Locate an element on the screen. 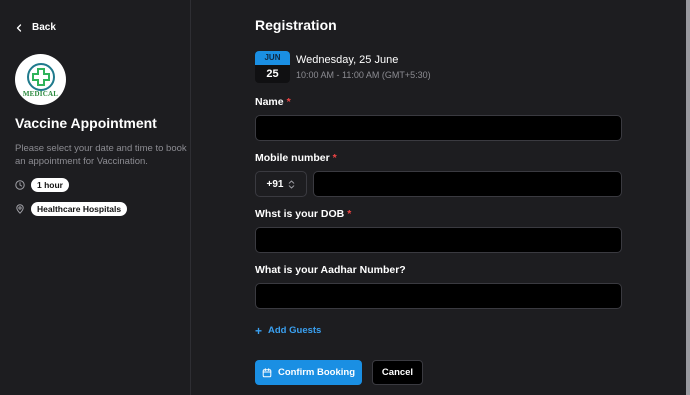 The image size is (690, 395). back-label: Back is located at coordinates (44, 27).